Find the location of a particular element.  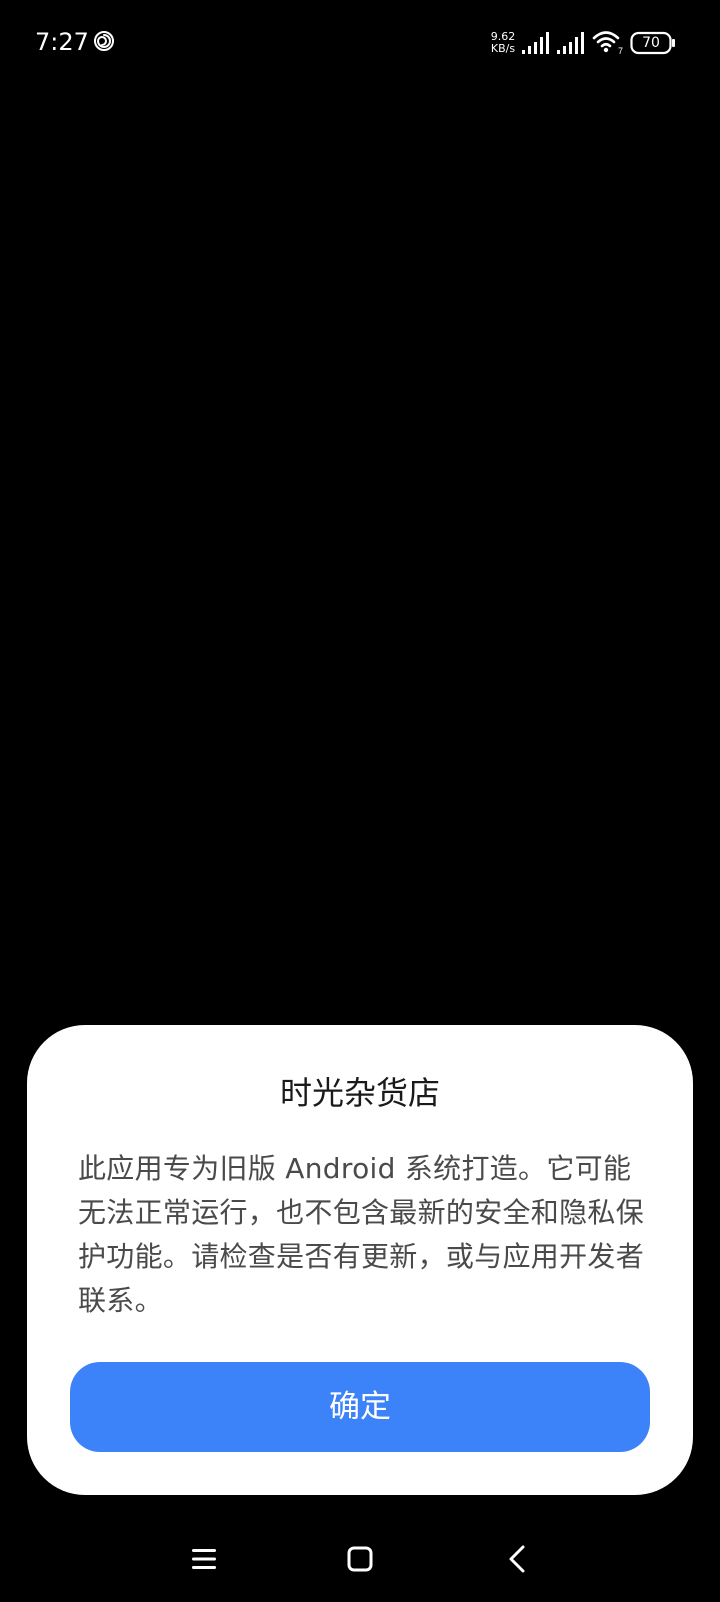

network-speed: 9.62 KB/s is located at coordinates (503, 43).